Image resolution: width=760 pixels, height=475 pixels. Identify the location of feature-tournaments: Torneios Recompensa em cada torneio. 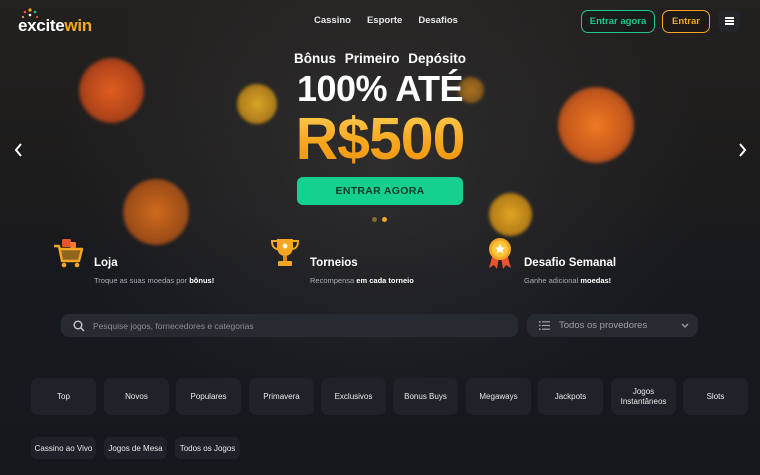
(358, 261).